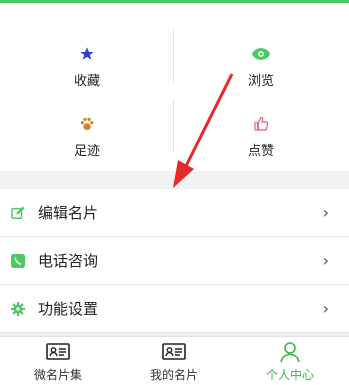  Describe the element at coordinates (87, 141) in the screenshot. I see `stat-footprints: 足迹` at that location.